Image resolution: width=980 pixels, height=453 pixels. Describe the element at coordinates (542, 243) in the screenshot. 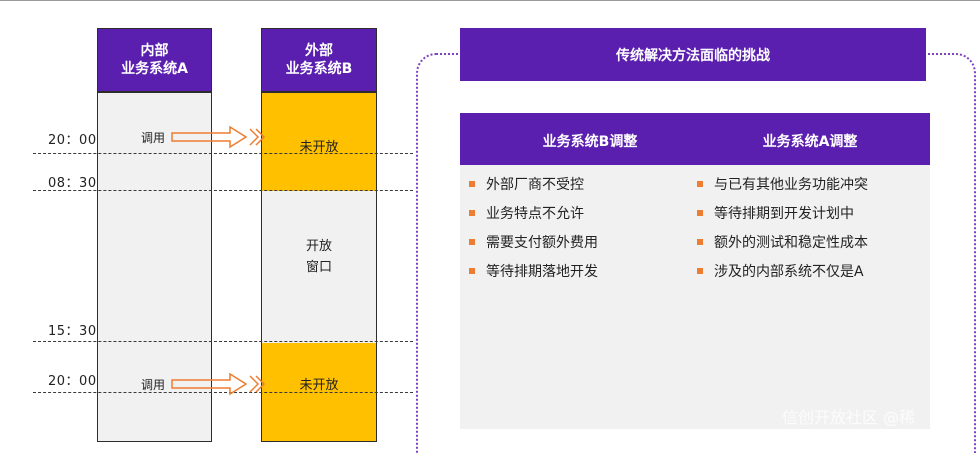

I see `b-item-text: 需要支付额外费用` at that location.